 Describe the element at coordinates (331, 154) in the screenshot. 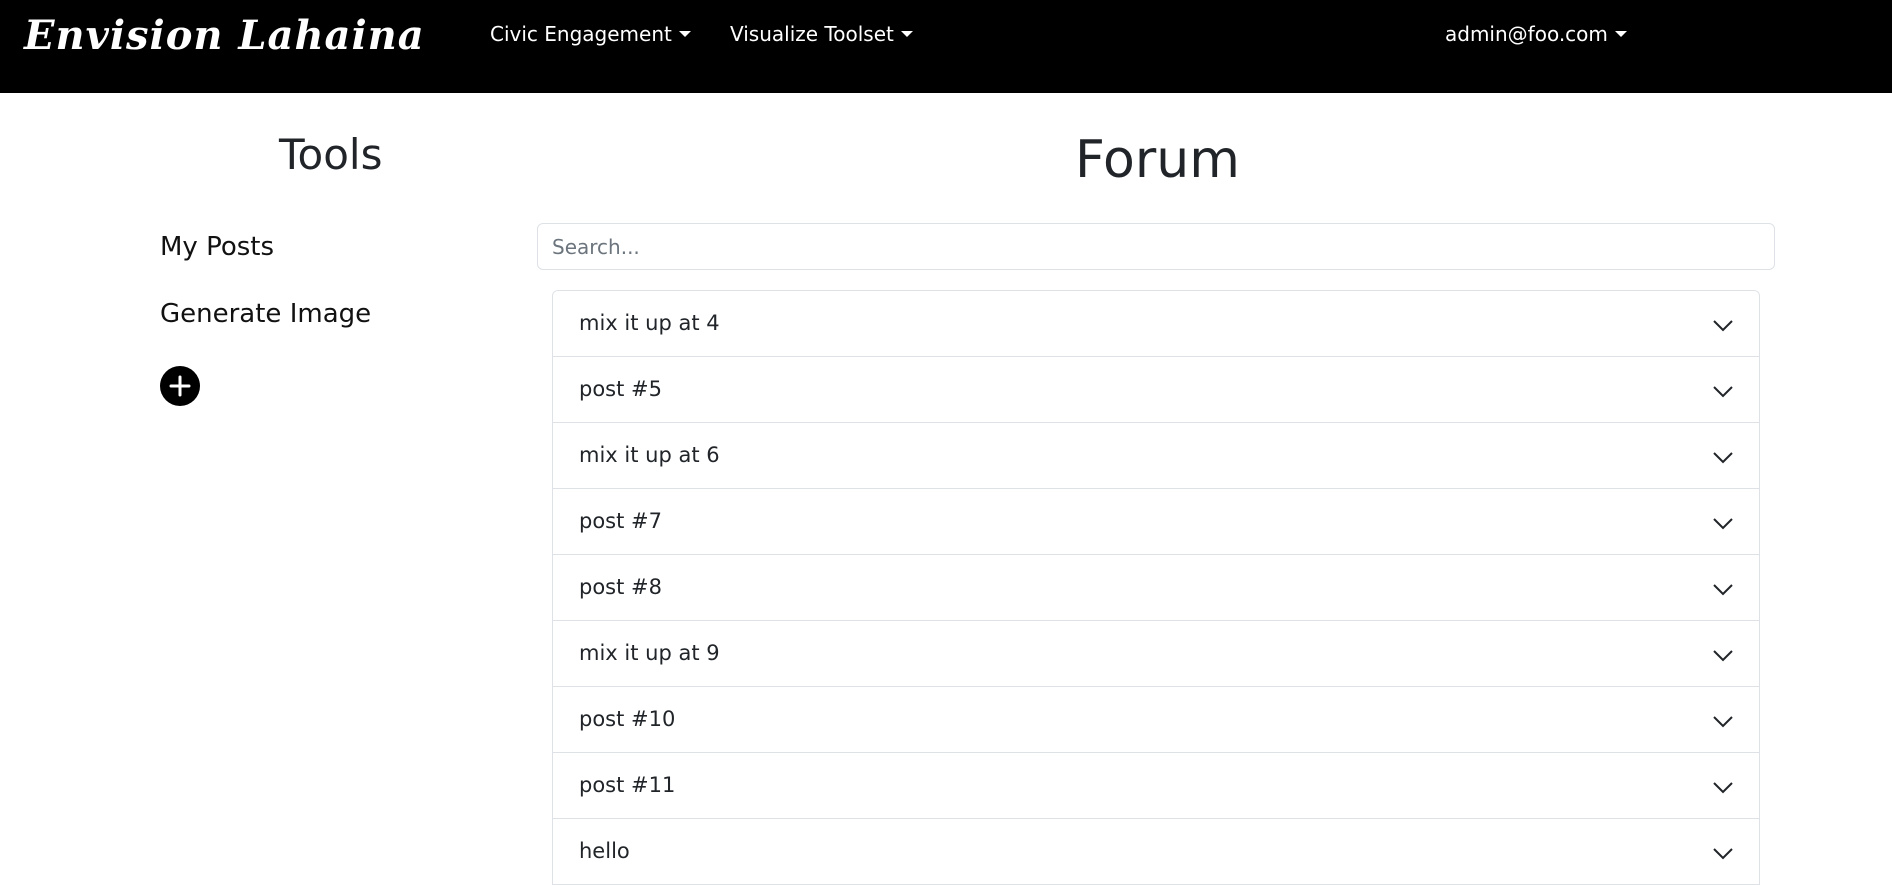

I see `tools-heading: Tools` at that location.